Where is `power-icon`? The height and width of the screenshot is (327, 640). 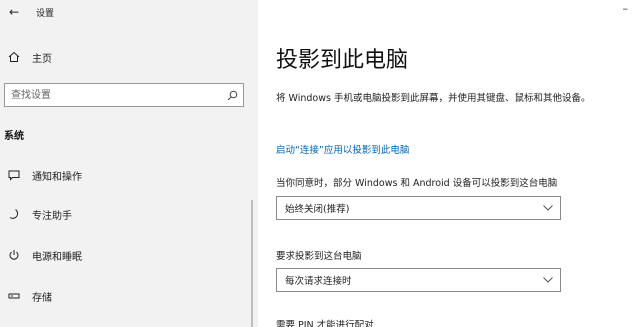
power-icon is located at coordinates (14, 255).